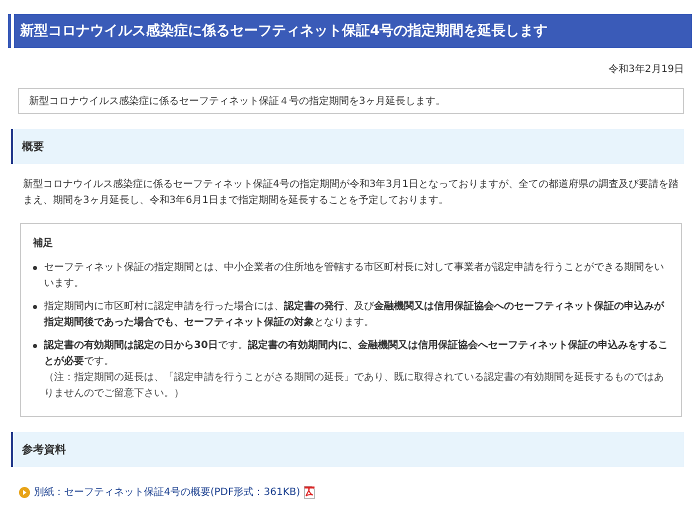 This screenshot has width=700, height=528. Describe the element at coordinates (310, 492) in the screenshot. I see `pdf-icon` at that location.